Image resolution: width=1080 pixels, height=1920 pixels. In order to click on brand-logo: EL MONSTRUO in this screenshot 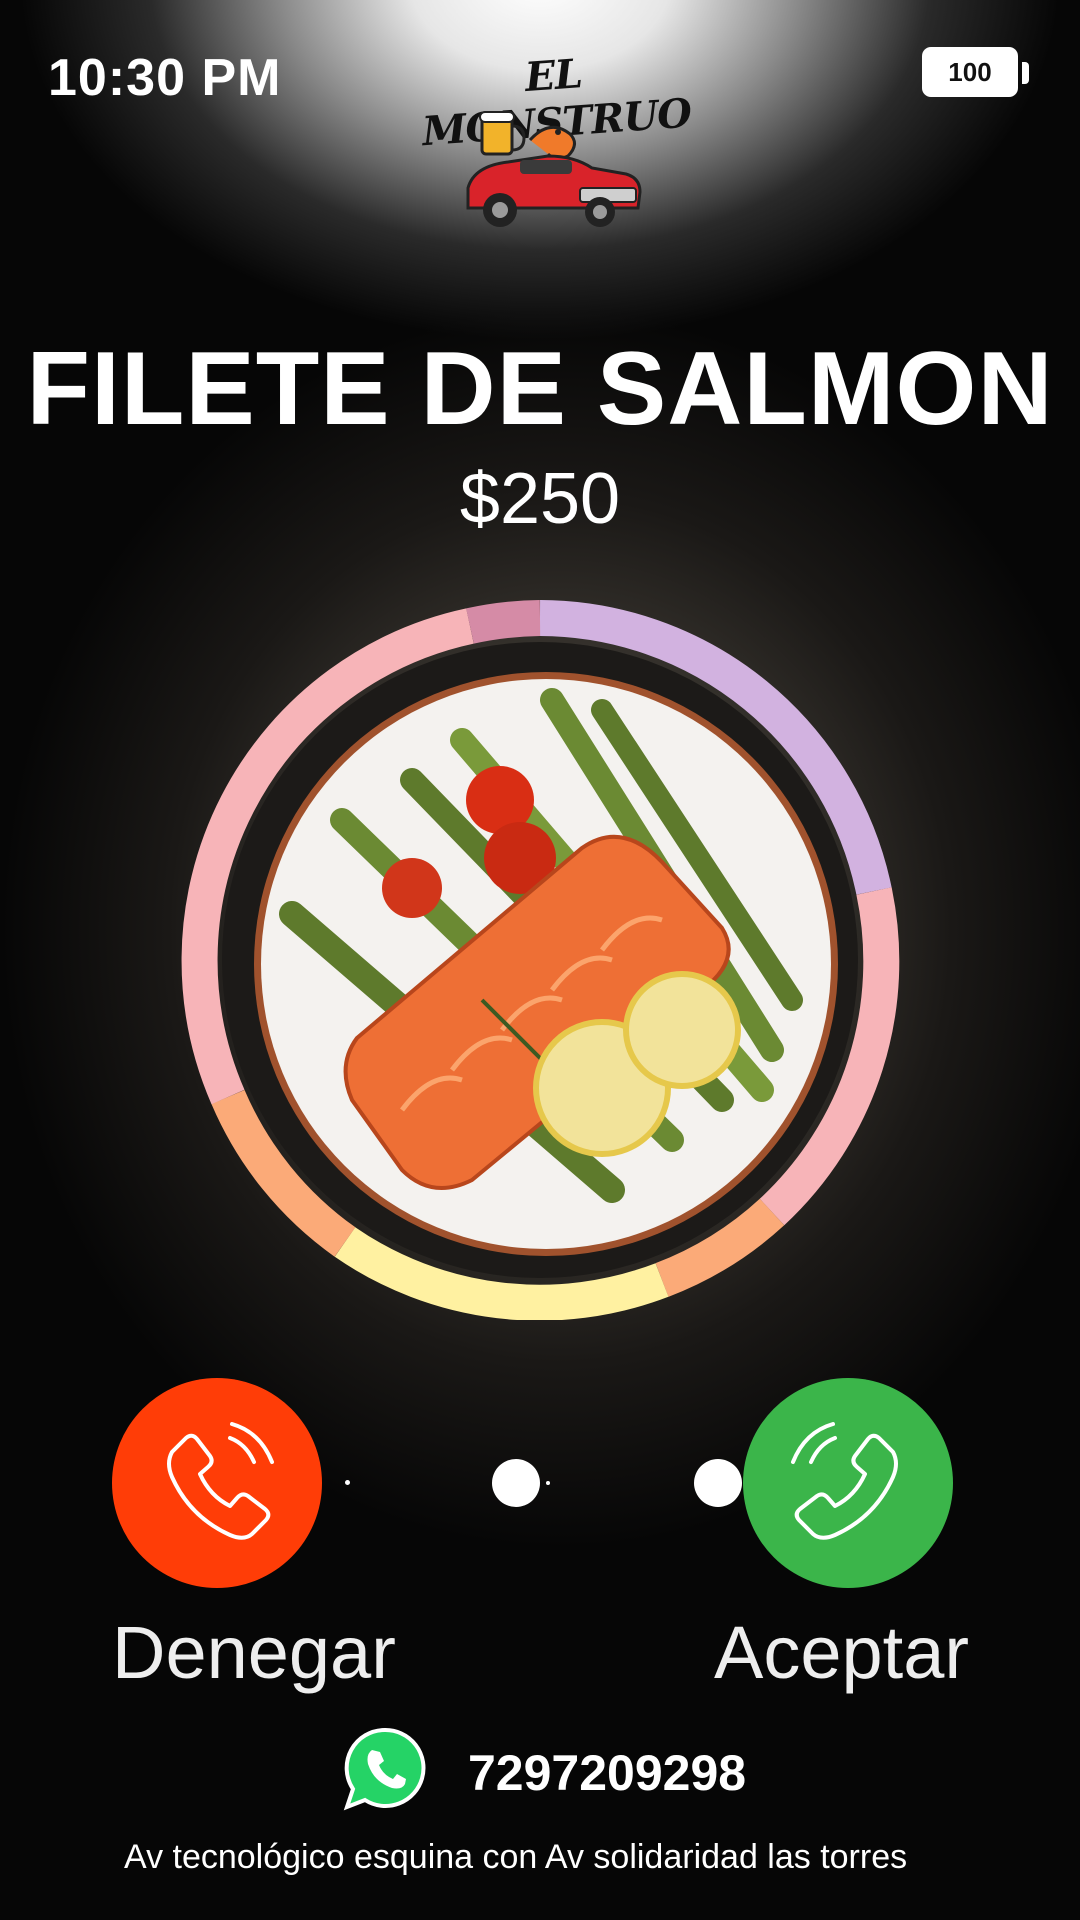, I will do `click(555, 135)`.